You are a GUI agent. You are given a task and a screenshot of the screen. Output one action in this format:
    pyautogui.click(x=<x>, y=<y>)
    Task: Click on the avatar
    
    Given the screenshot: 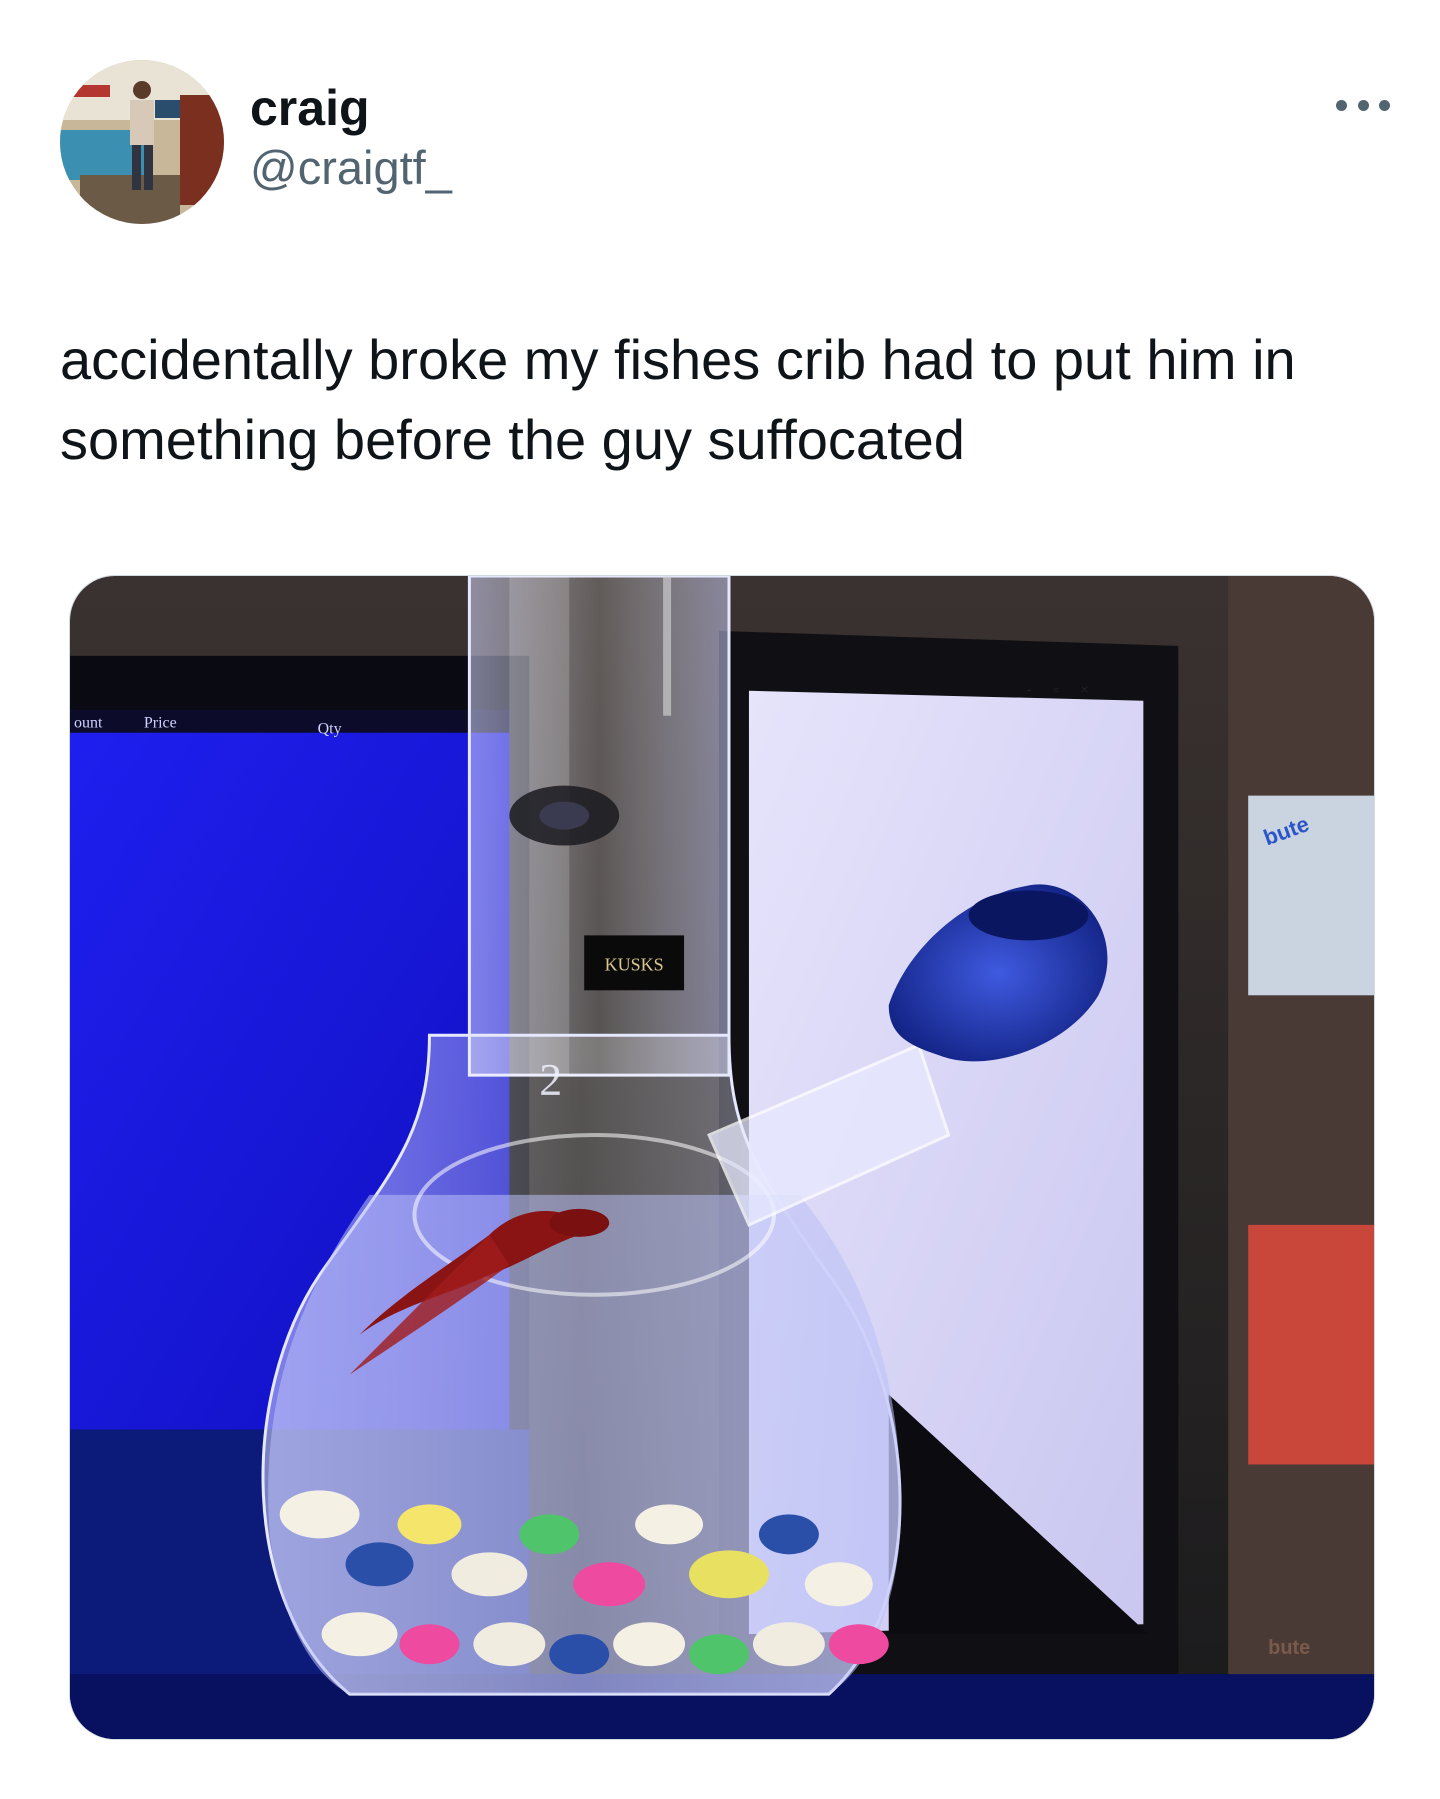 What is the action you would take?
    pyautogui.click(x=142, y=142)
    